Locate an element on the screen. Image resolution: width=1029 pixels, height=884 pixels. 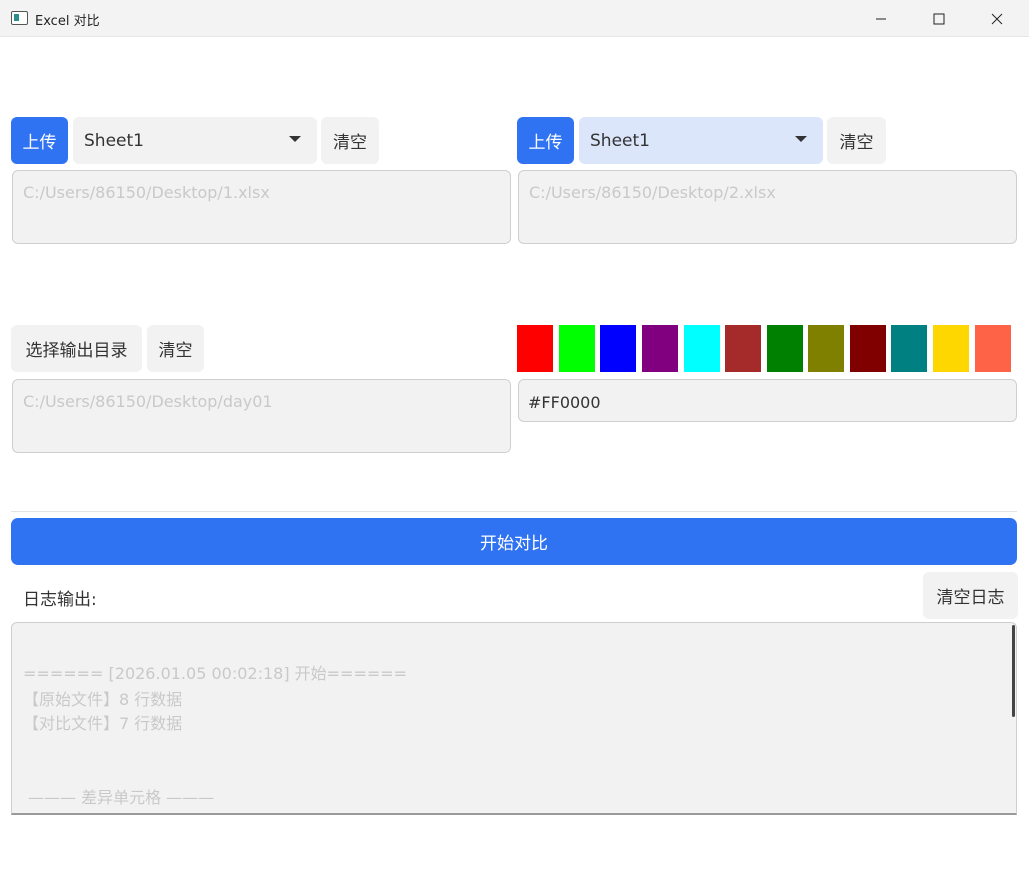
minimize-button is located at coordinates (881, 18).